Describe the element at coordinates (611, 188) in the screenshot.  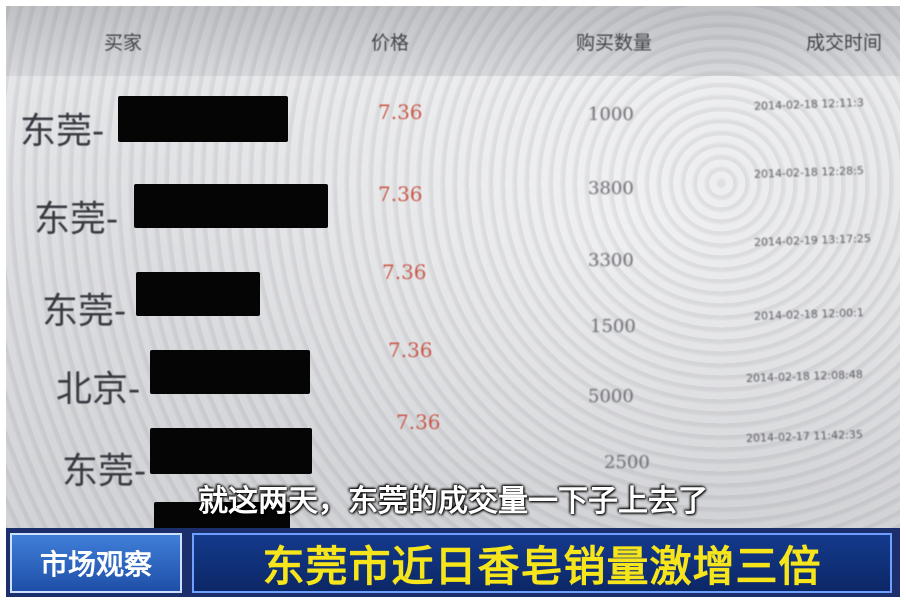
I see `row-2-qty: 3800` at that location.